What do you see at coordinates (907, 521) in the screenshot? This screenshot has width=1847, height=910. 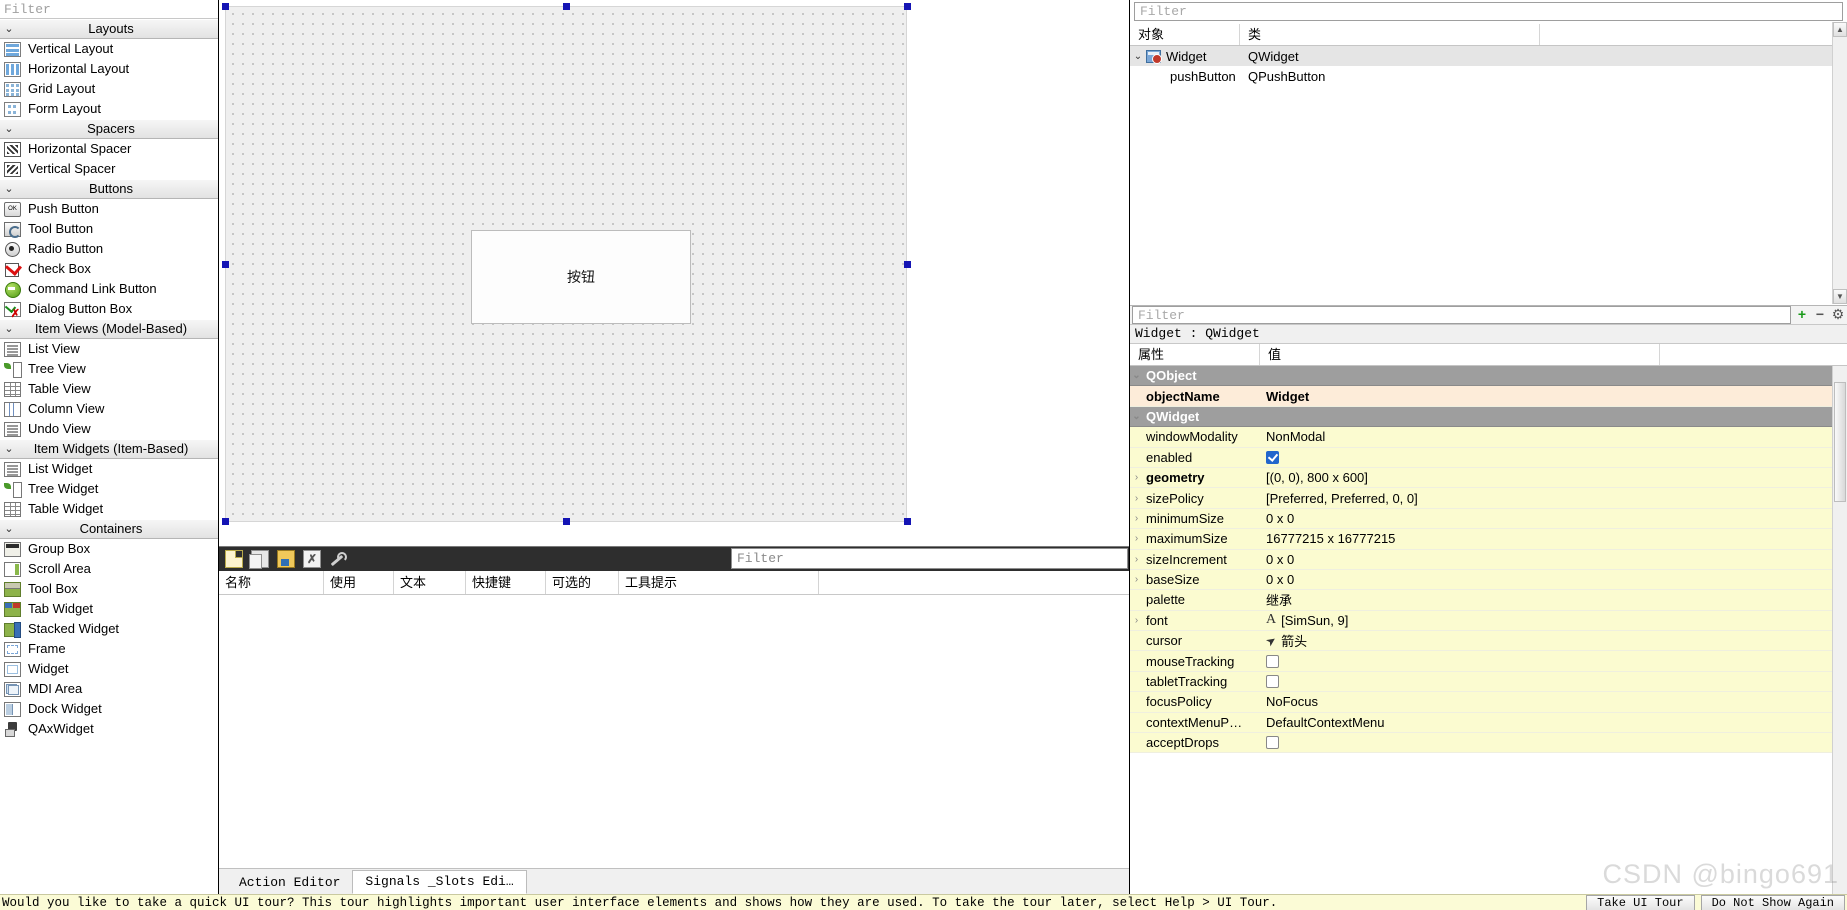 I see `resize-handle-br` at bounding box center [907, 521].